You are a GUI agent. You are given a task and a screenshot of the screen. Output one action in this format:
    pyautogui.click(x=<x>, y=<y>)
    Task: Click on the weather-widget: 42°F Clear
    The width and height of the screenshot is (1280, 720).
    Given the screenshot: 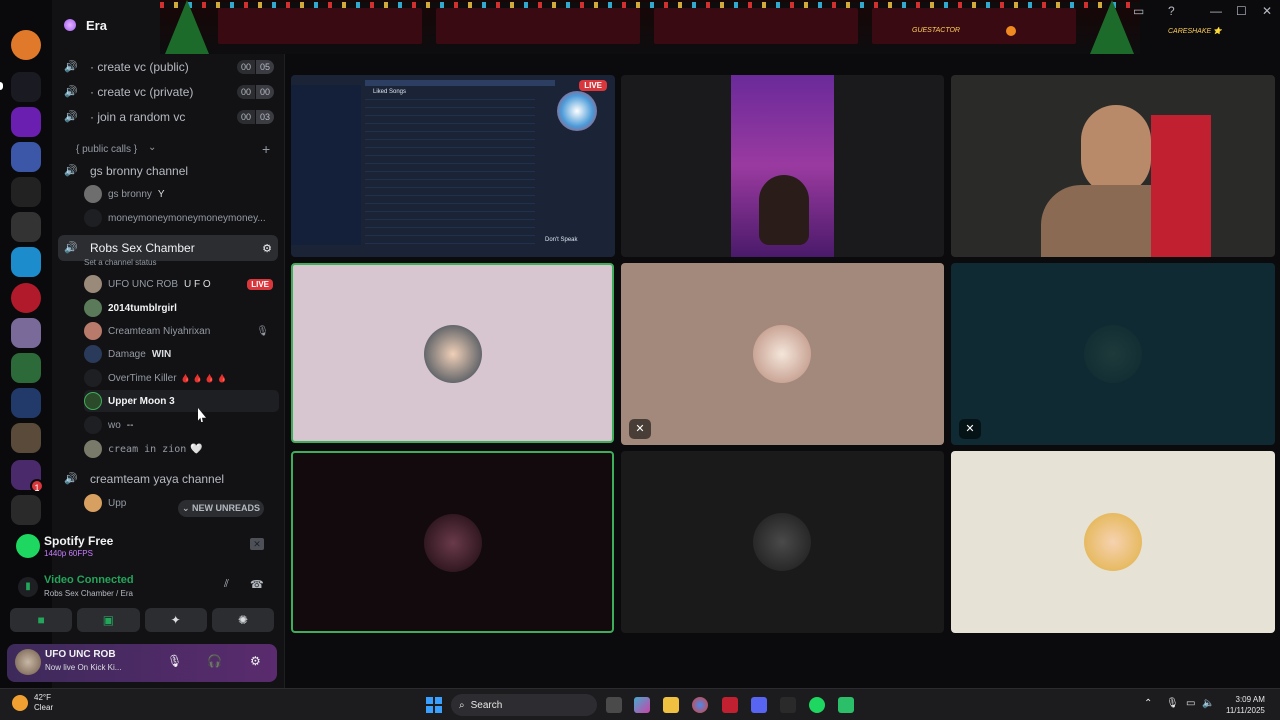 What is the action you would take?
    pyautogui.click(x=32, y=703)
    